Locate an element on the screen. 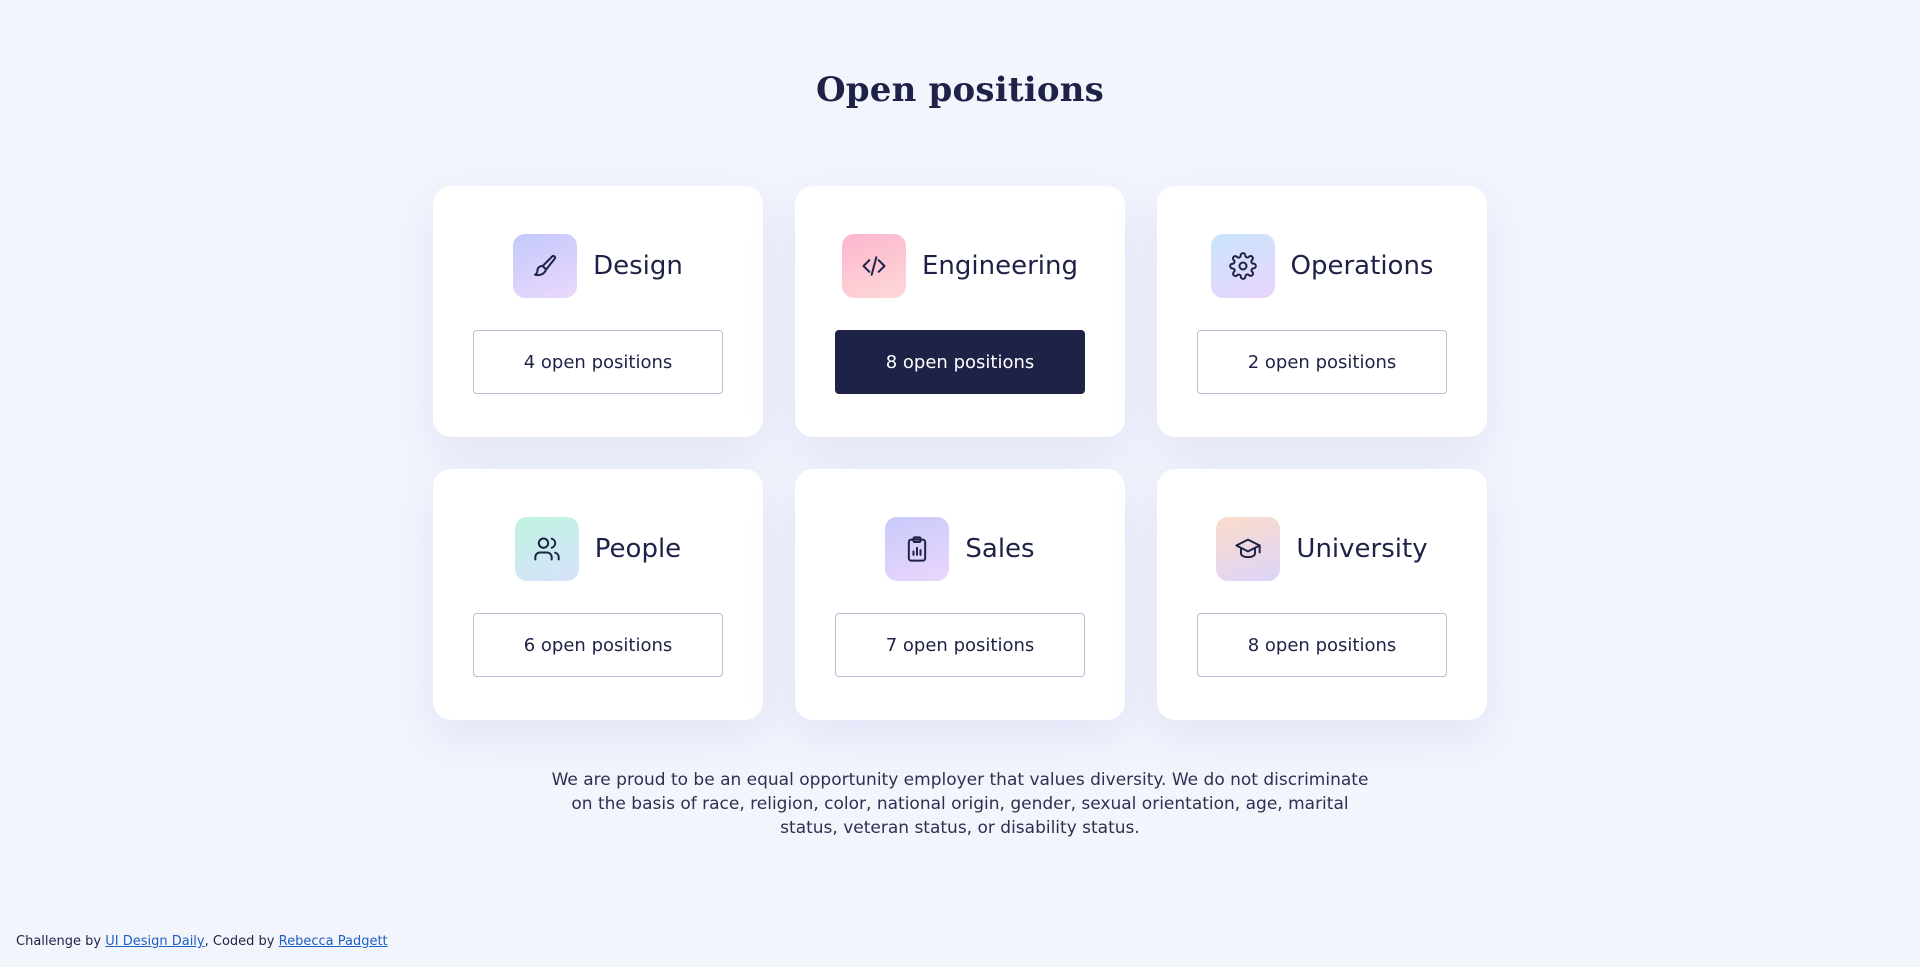 The image size is (1920, 967). card-header: Engineering is located at coordinates (960, 266).